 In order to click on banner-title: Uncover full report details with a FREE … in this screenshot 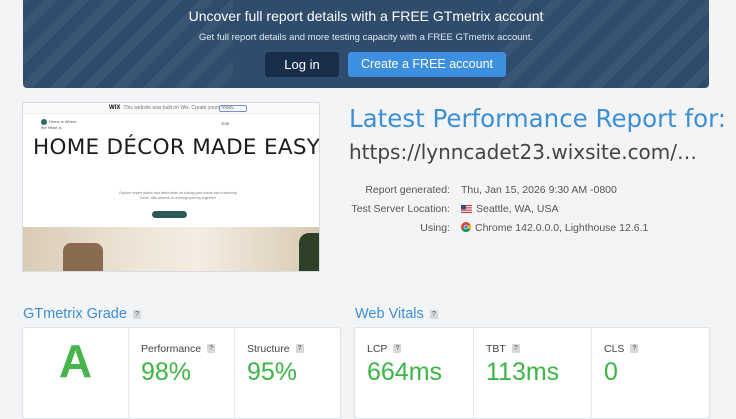, I will do `click(366, 16)`.